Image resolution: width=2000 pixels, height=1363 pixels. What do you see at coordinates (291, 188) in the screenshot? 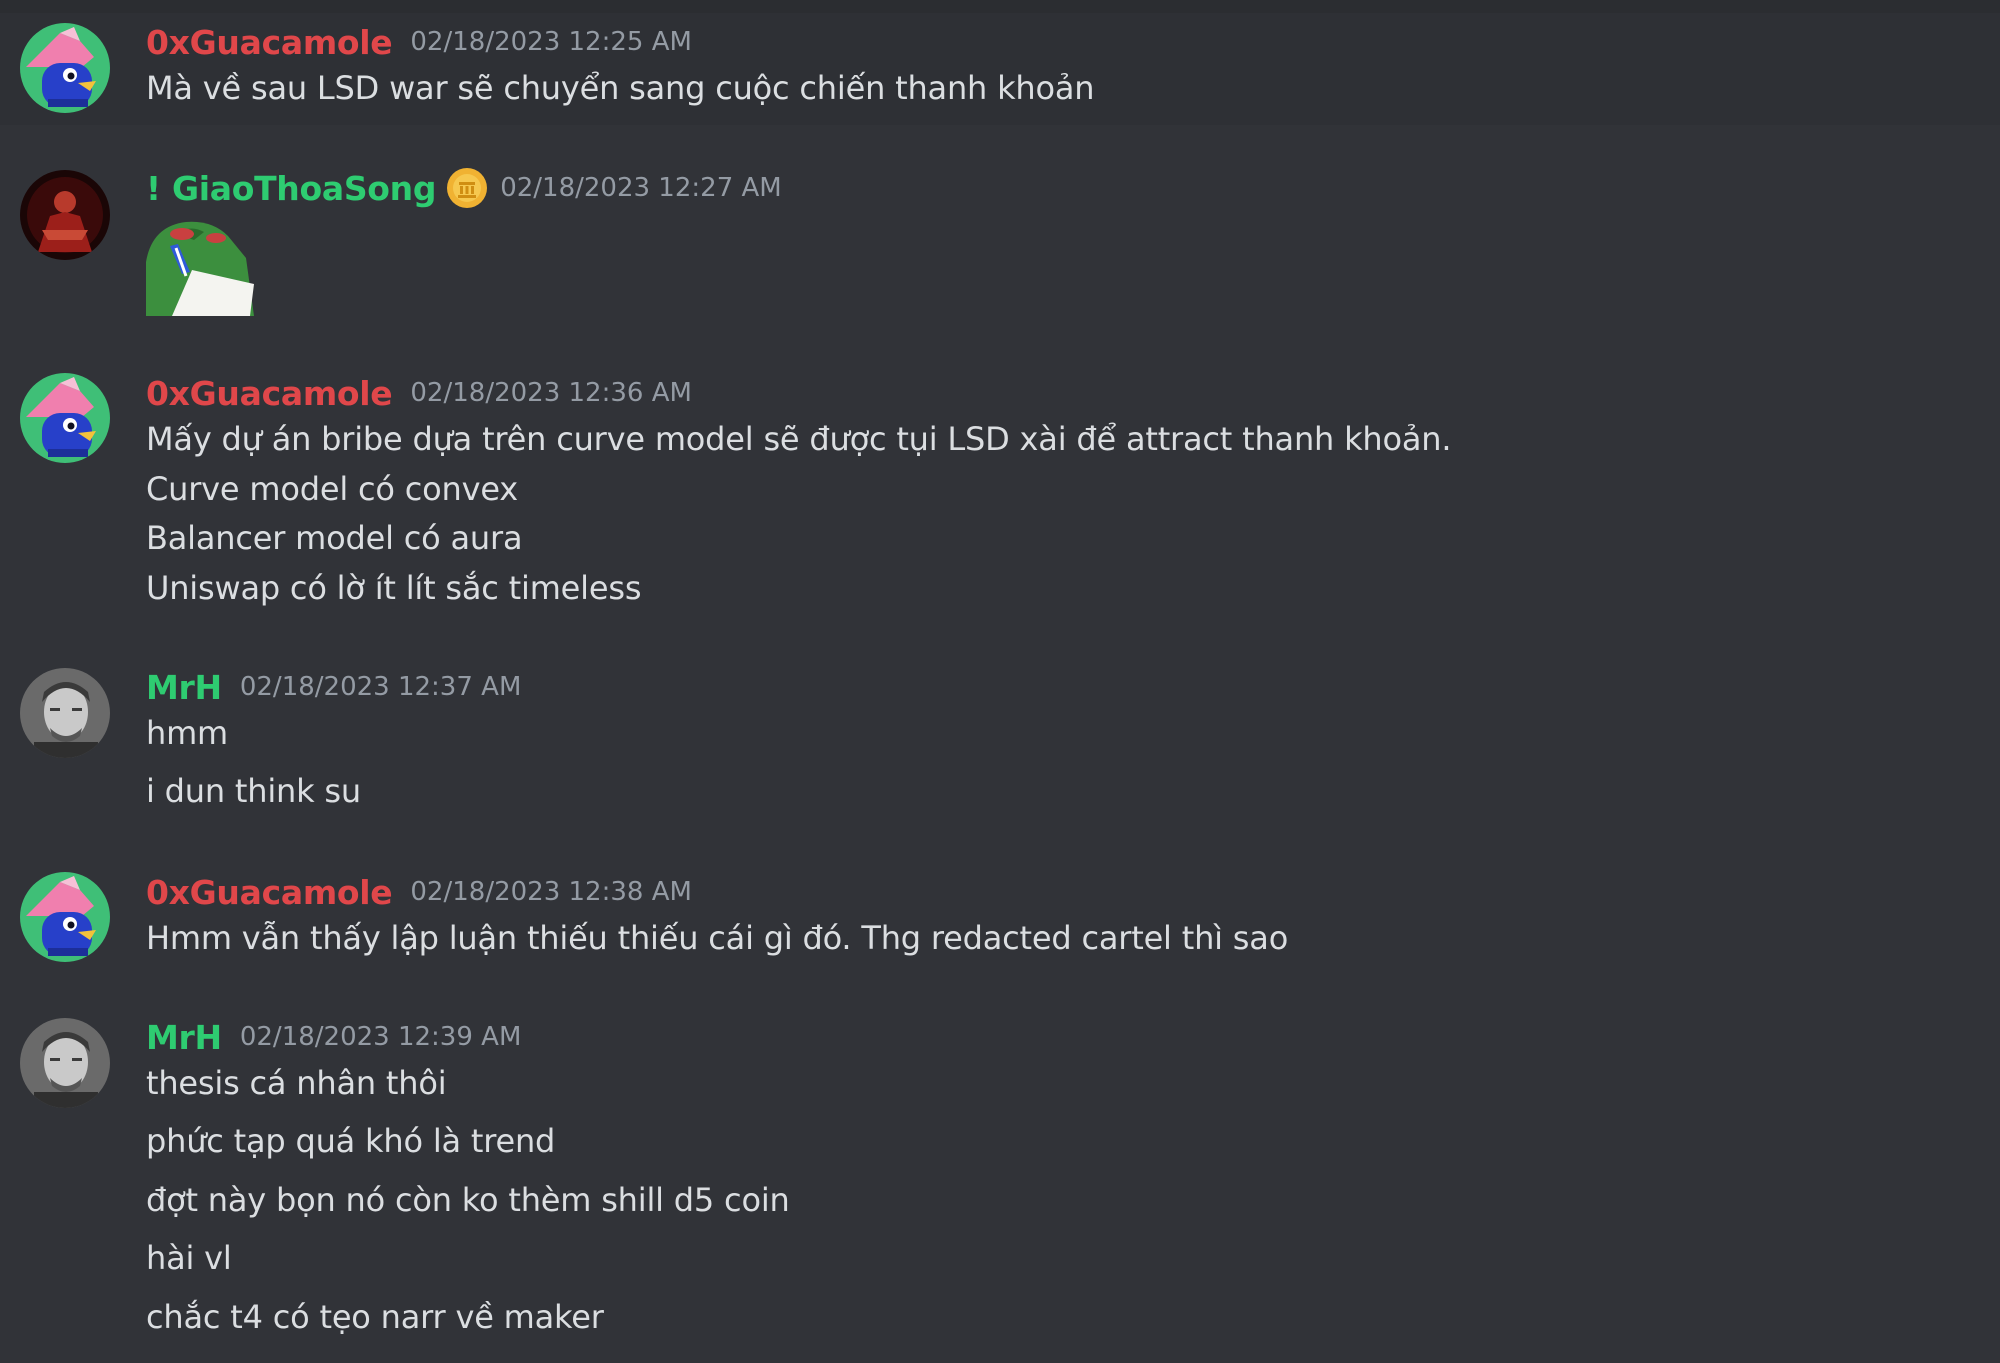
I see `username: ! GiaoThoaSong` at bounding box center [291, 188].